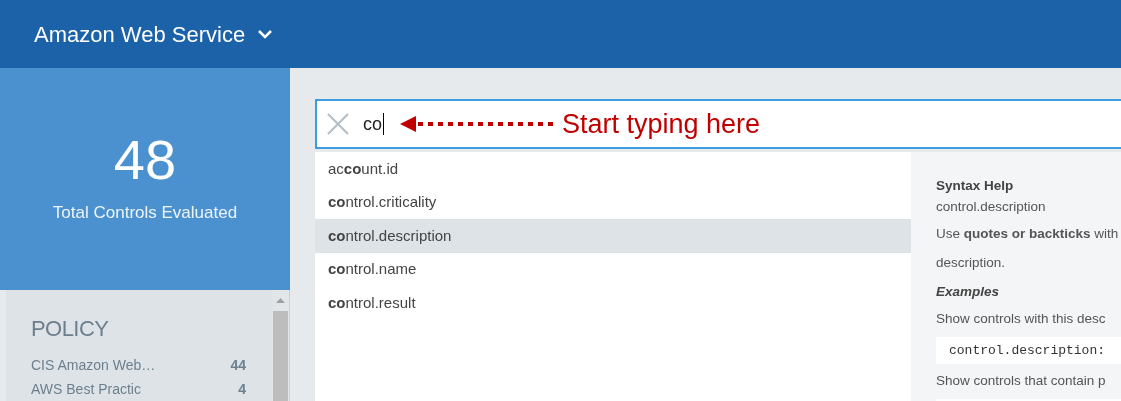 This screenshot has height=401, width=1121. What do you see at coordinates (975, 186) in the screenshot?
I see `help-title: Syntax Help` at bounding box center [975, 186].